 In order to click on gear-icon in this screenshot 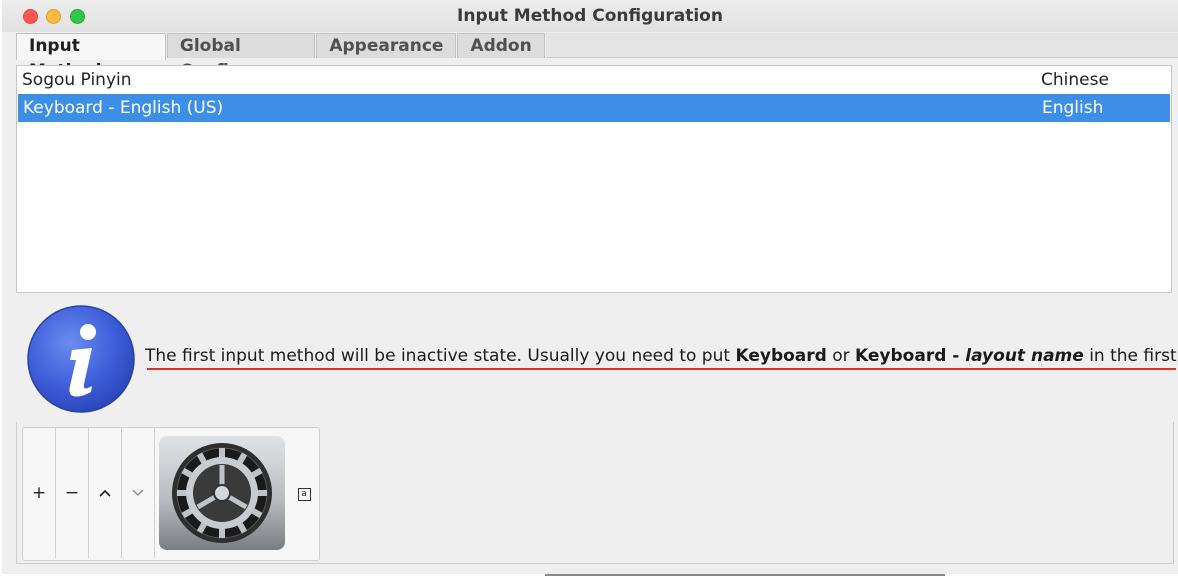, I will do `click(222, 493)`.